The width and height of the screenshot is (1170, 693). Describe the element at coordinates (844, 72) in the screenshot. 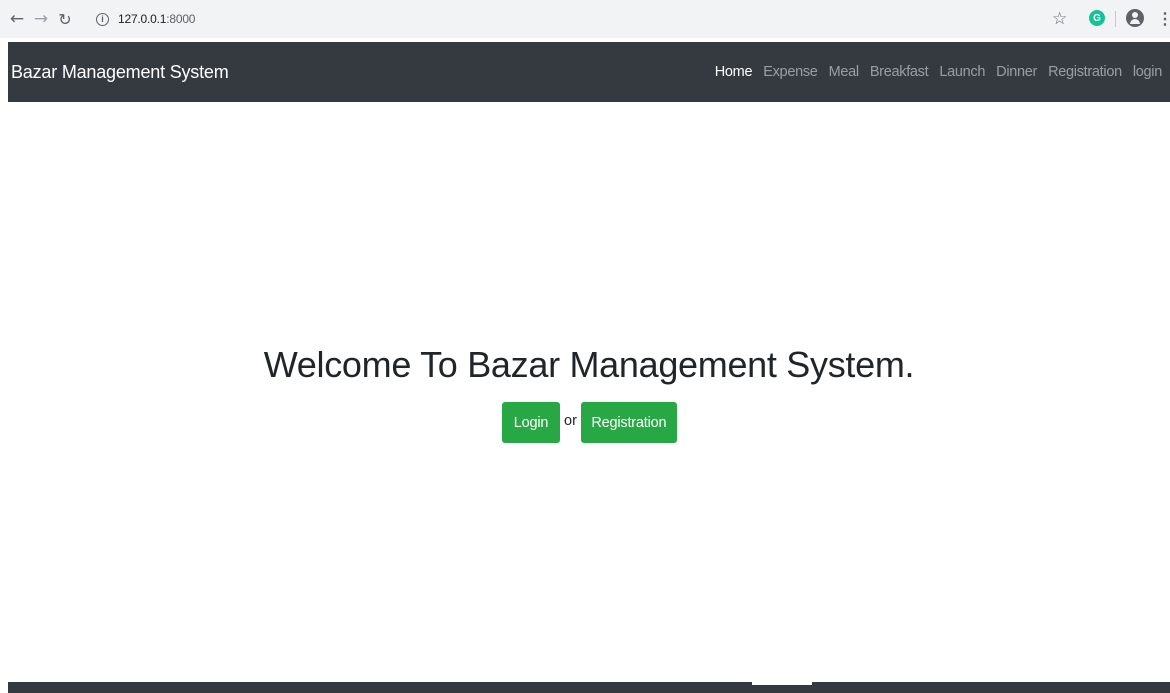

I see `nav-link-meal: Meal` at that location.